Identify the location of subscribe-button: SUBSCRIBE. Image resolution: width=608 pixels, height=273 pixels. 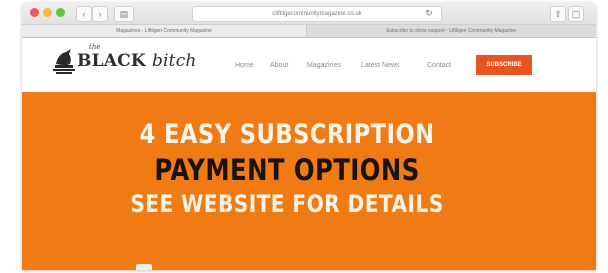
(504, 65).